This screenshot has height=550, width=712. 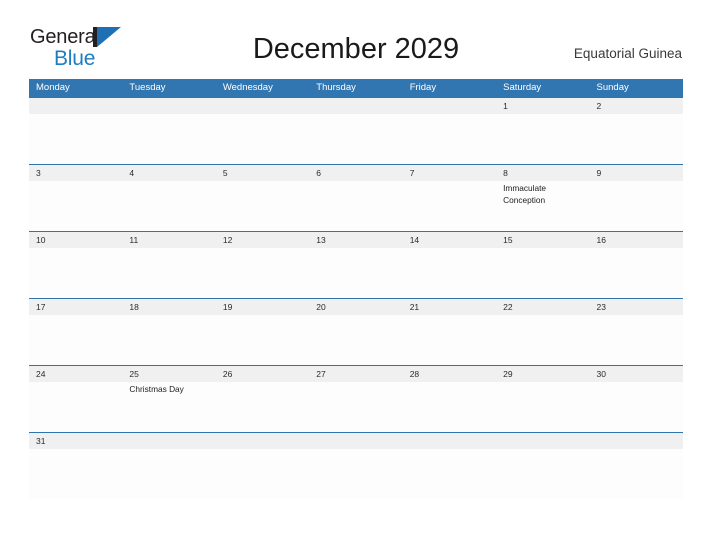 What do you see at coordinates (449, 240) in the screenshot?
I see `day-number: 14` at bounding box center [449, 240].